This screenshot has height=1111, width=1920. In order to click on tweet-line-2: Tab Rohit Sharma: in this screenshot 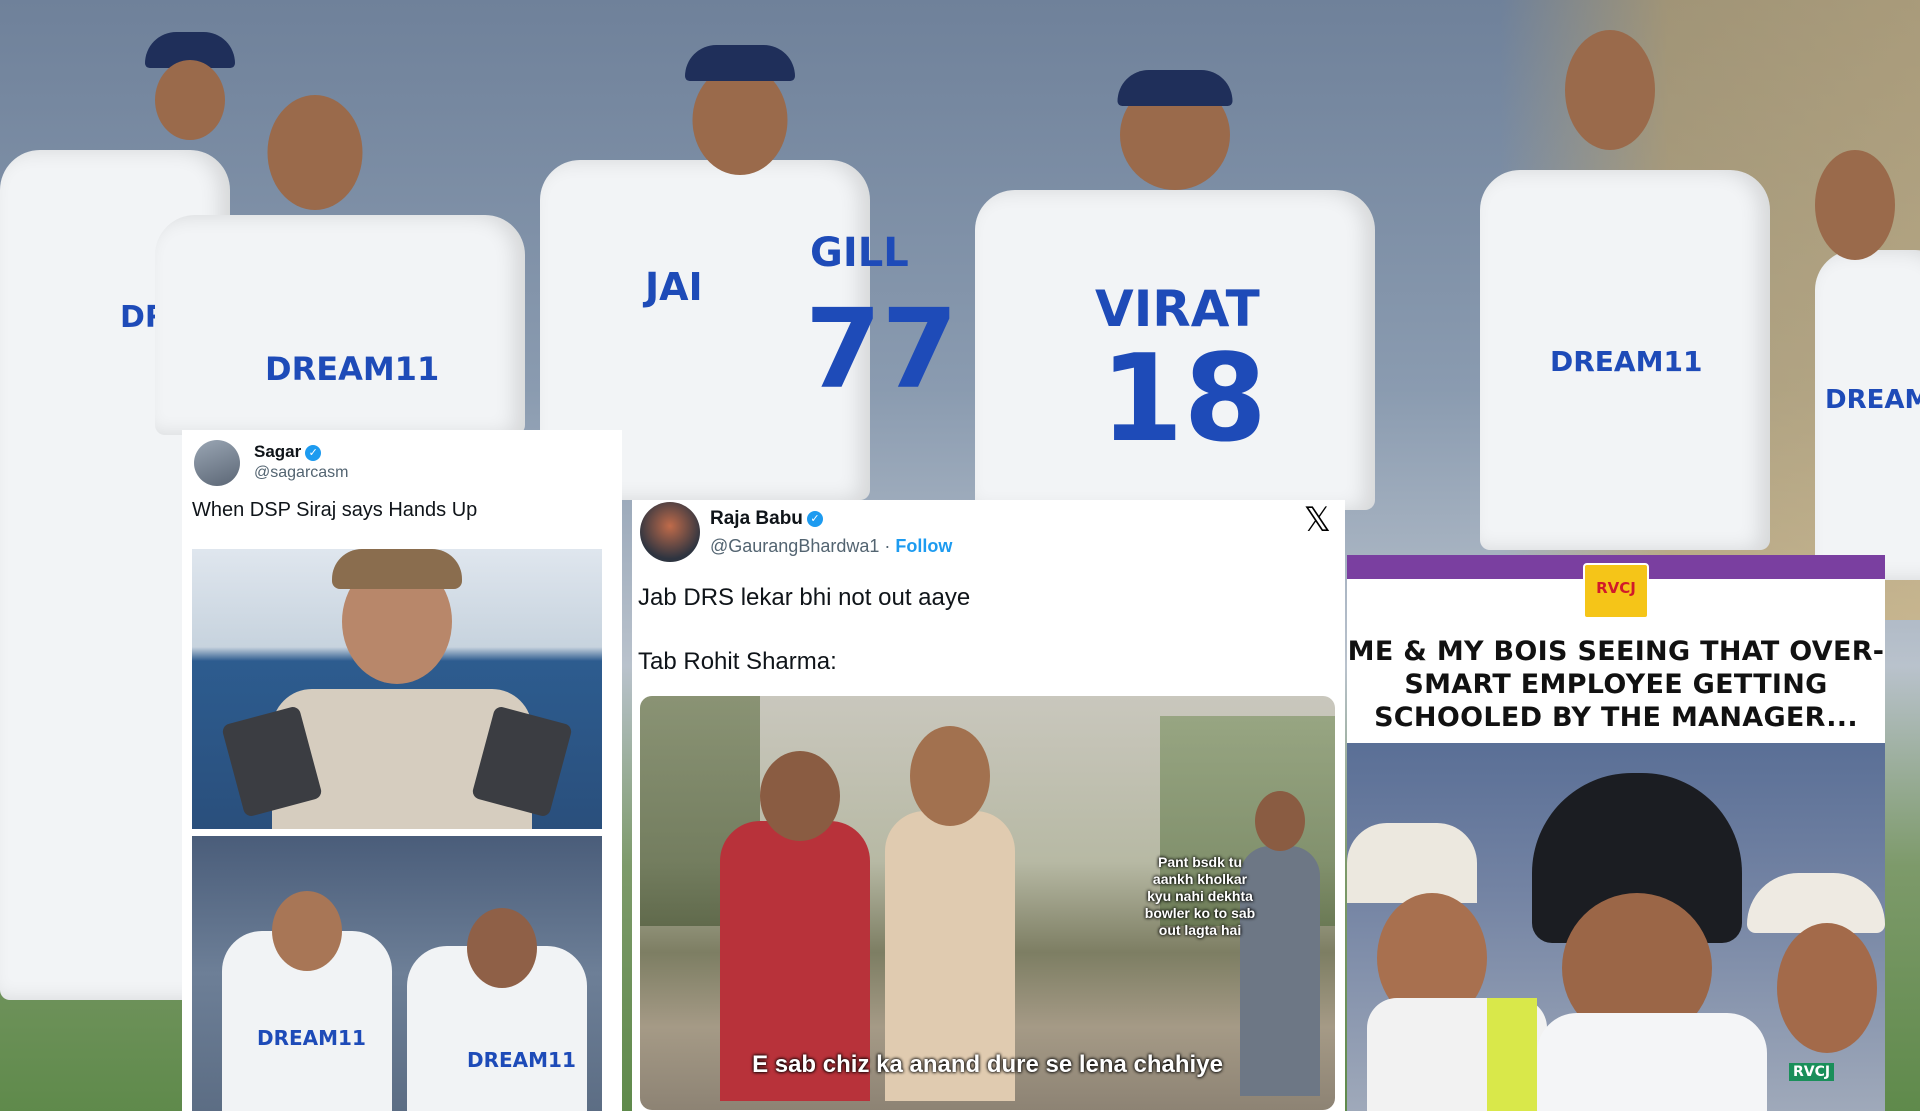, I will do `click(737, 661)`.